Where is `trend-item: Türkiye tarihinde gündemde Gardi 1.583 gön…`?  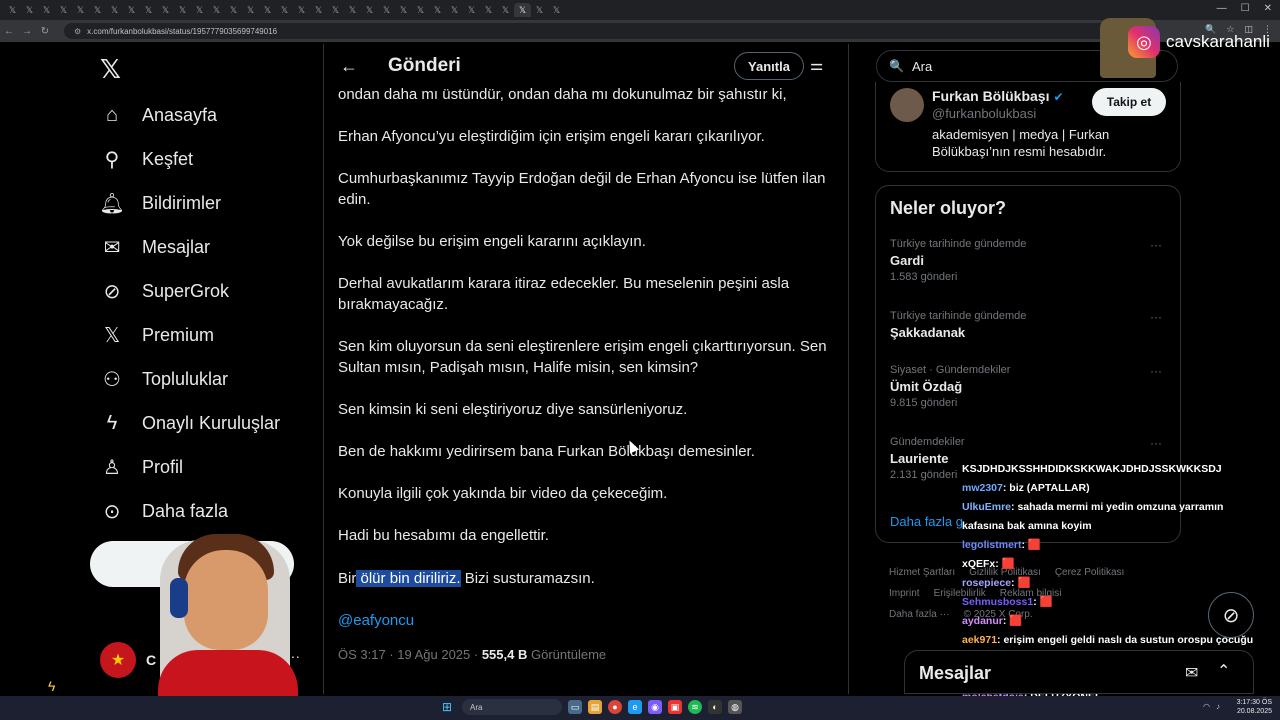 trend-item: Türkiye tarihinde gündemde Gardi 1.583 gön… is located at coordinates (1030, 260).